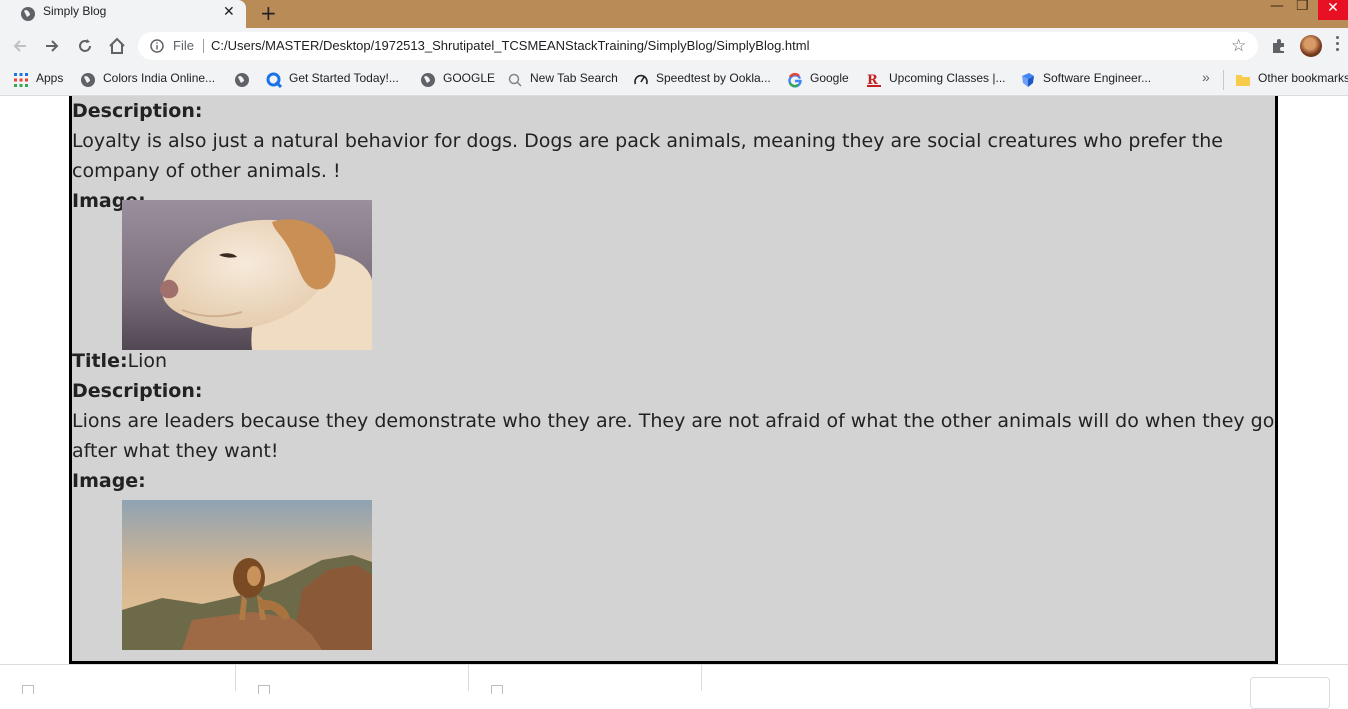 The image size is (1348, 709). What do you see at coordinates (100, 361) in the screenshot?
I see `title-label: Title:` at bounding box center [100, 361].